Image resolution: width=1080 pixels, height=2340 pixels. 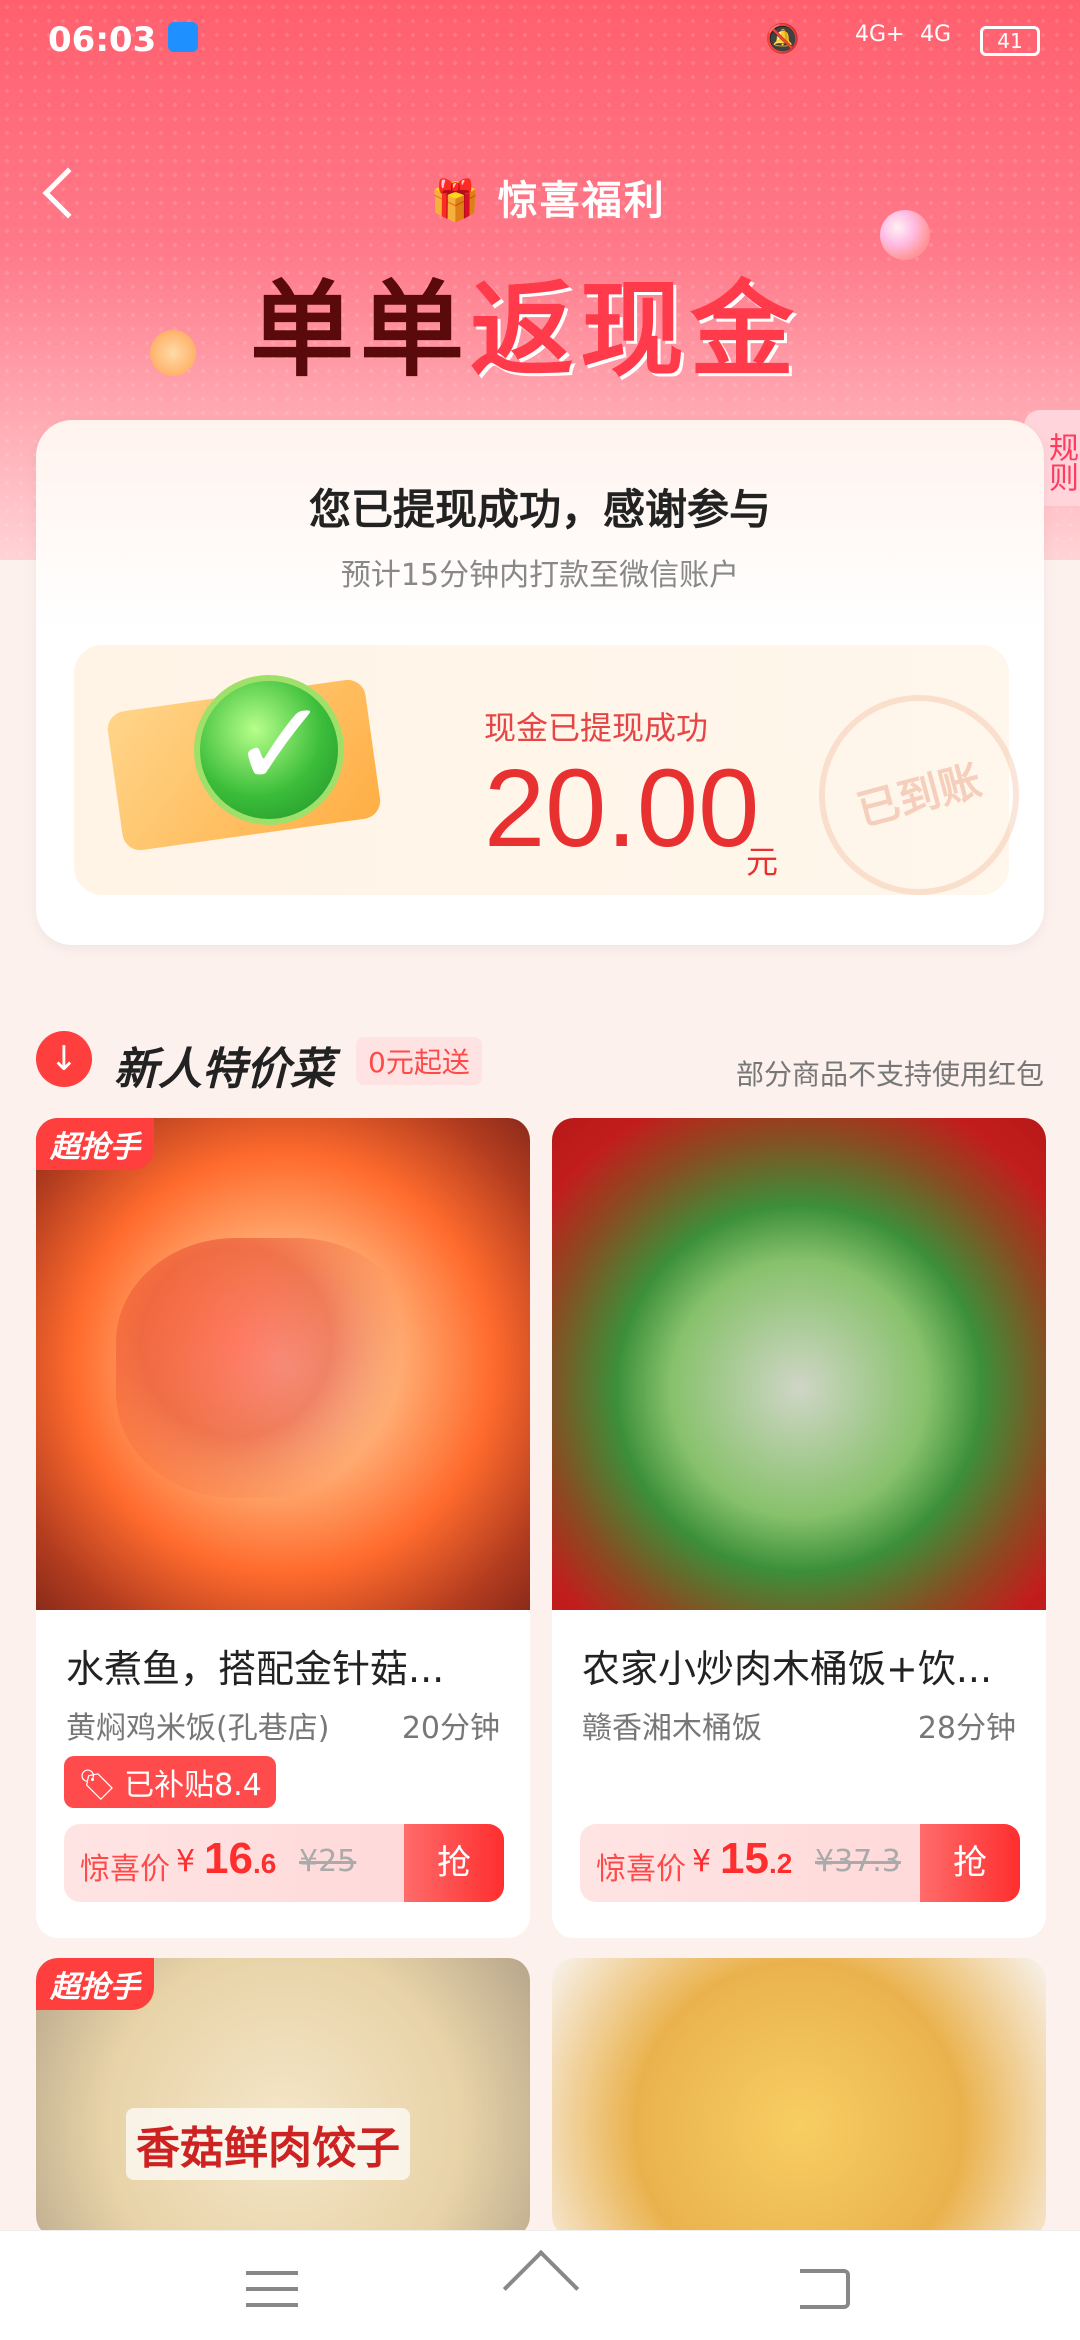 What do you see at coordinates (360, 330) in the screenshot?
I see `headline-part1: 单单` at bounding box center [360, 330].